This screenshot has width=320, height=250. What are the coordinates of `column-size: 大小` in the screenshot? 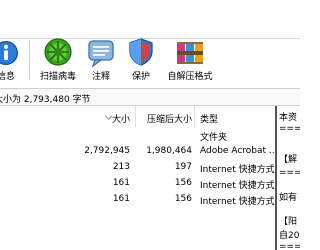 It's located at (121, 118).